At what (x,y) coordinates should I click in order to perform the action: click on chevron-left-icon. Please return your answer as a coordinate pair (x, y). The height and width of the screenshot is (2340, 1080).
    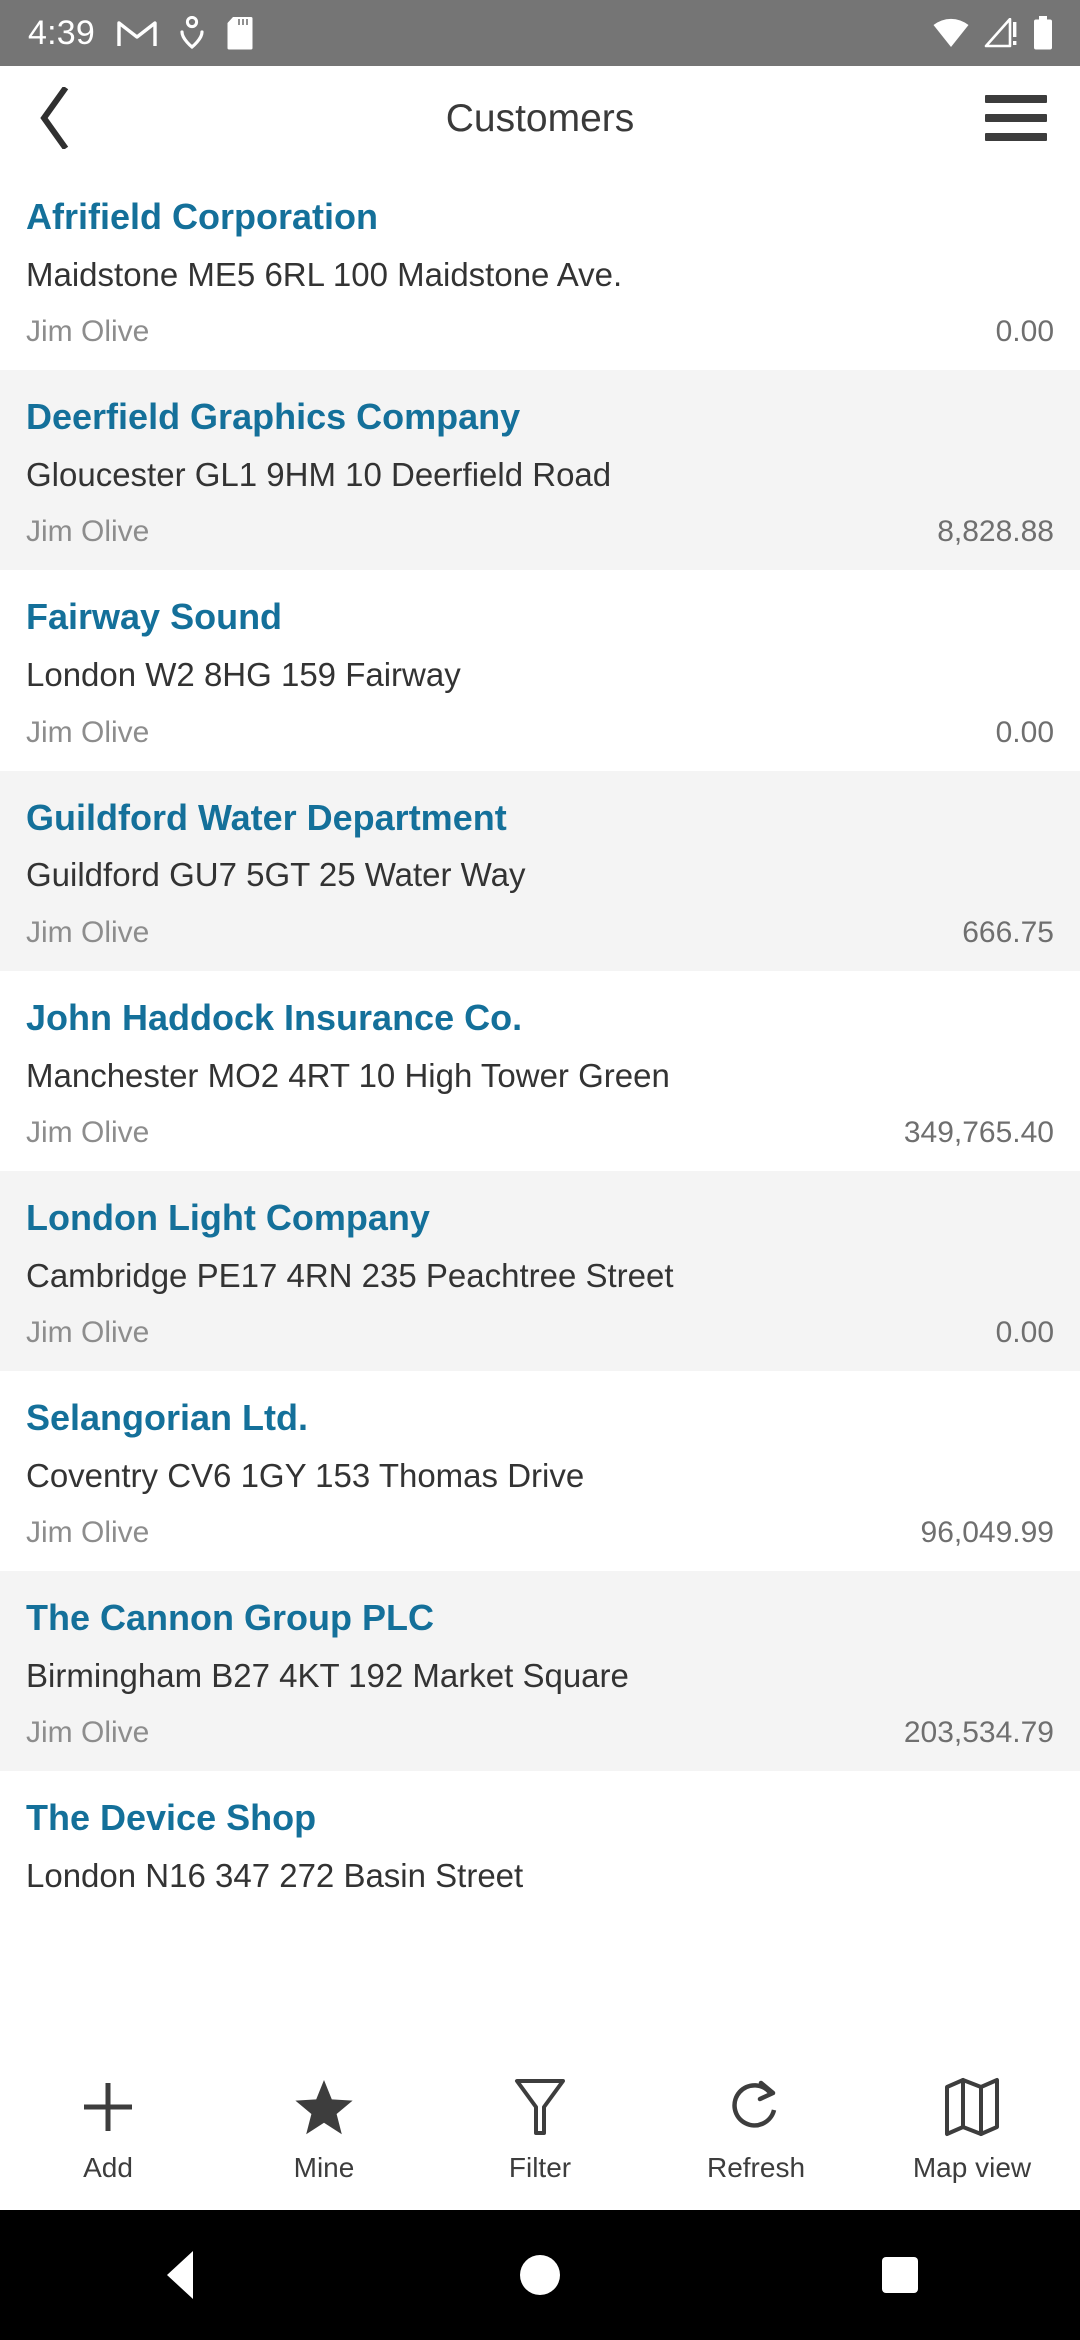
    Looking at the image, I should click on (54, 118).